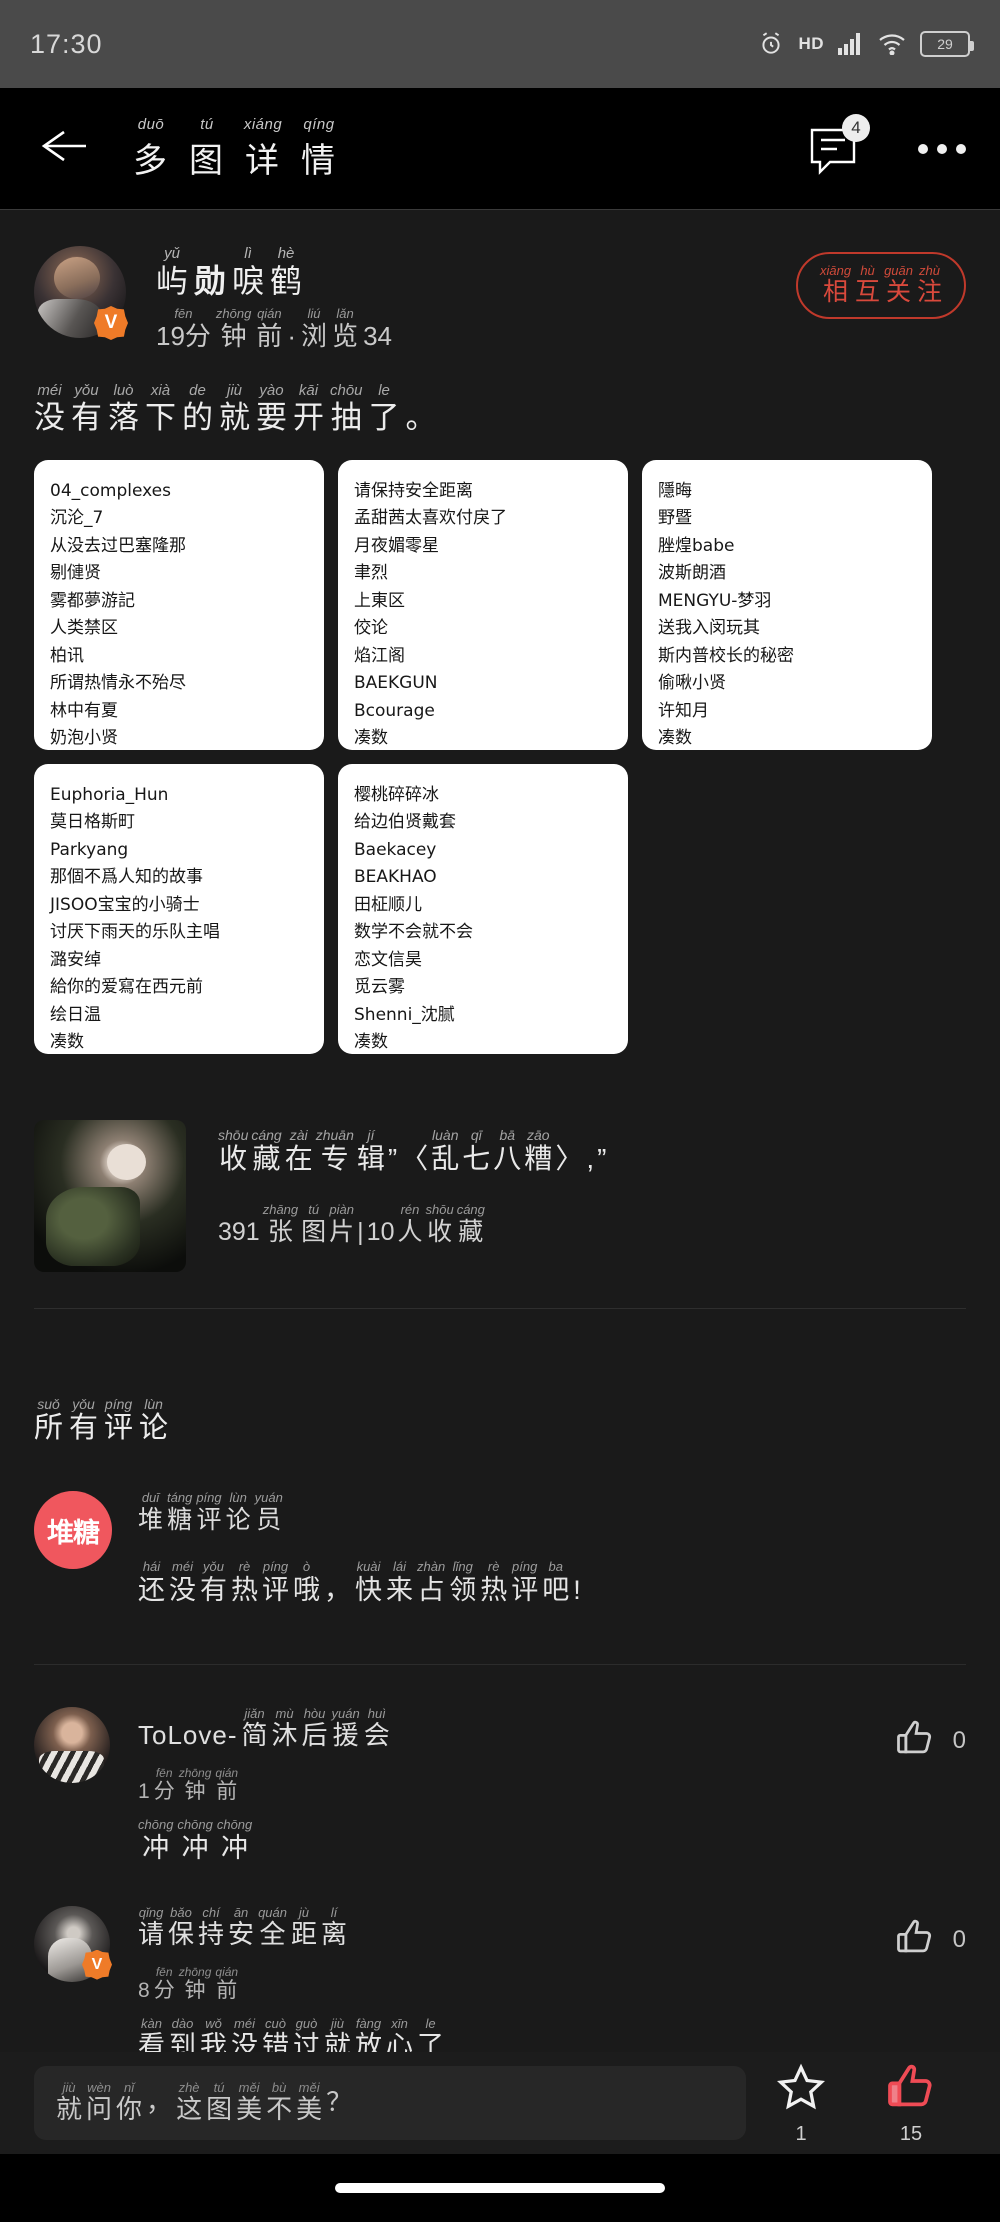 The width and height of the screenshot is (1000, 2222). I want to click on mutual-follow-button: xiāng 相 hù 互 guān 关 zhù 注, so click(880, 286).